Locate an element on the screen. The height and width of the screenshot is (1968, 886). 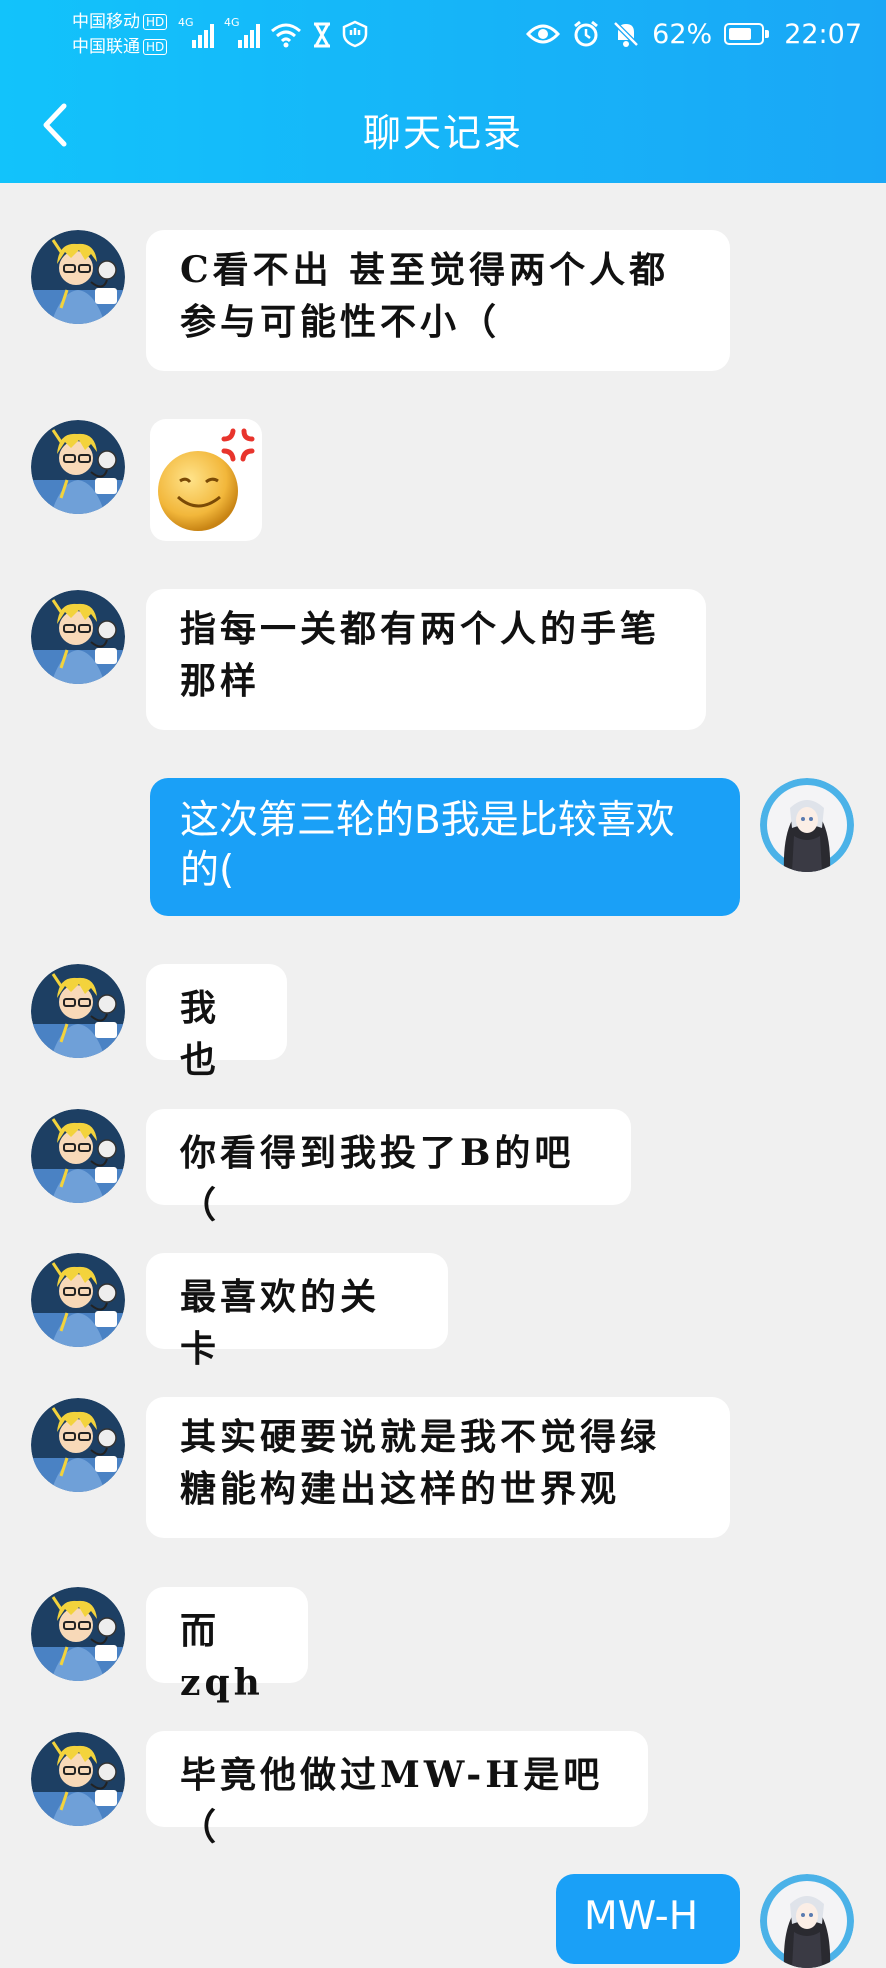
hourglass-icon is located at coordinates (322, 35).